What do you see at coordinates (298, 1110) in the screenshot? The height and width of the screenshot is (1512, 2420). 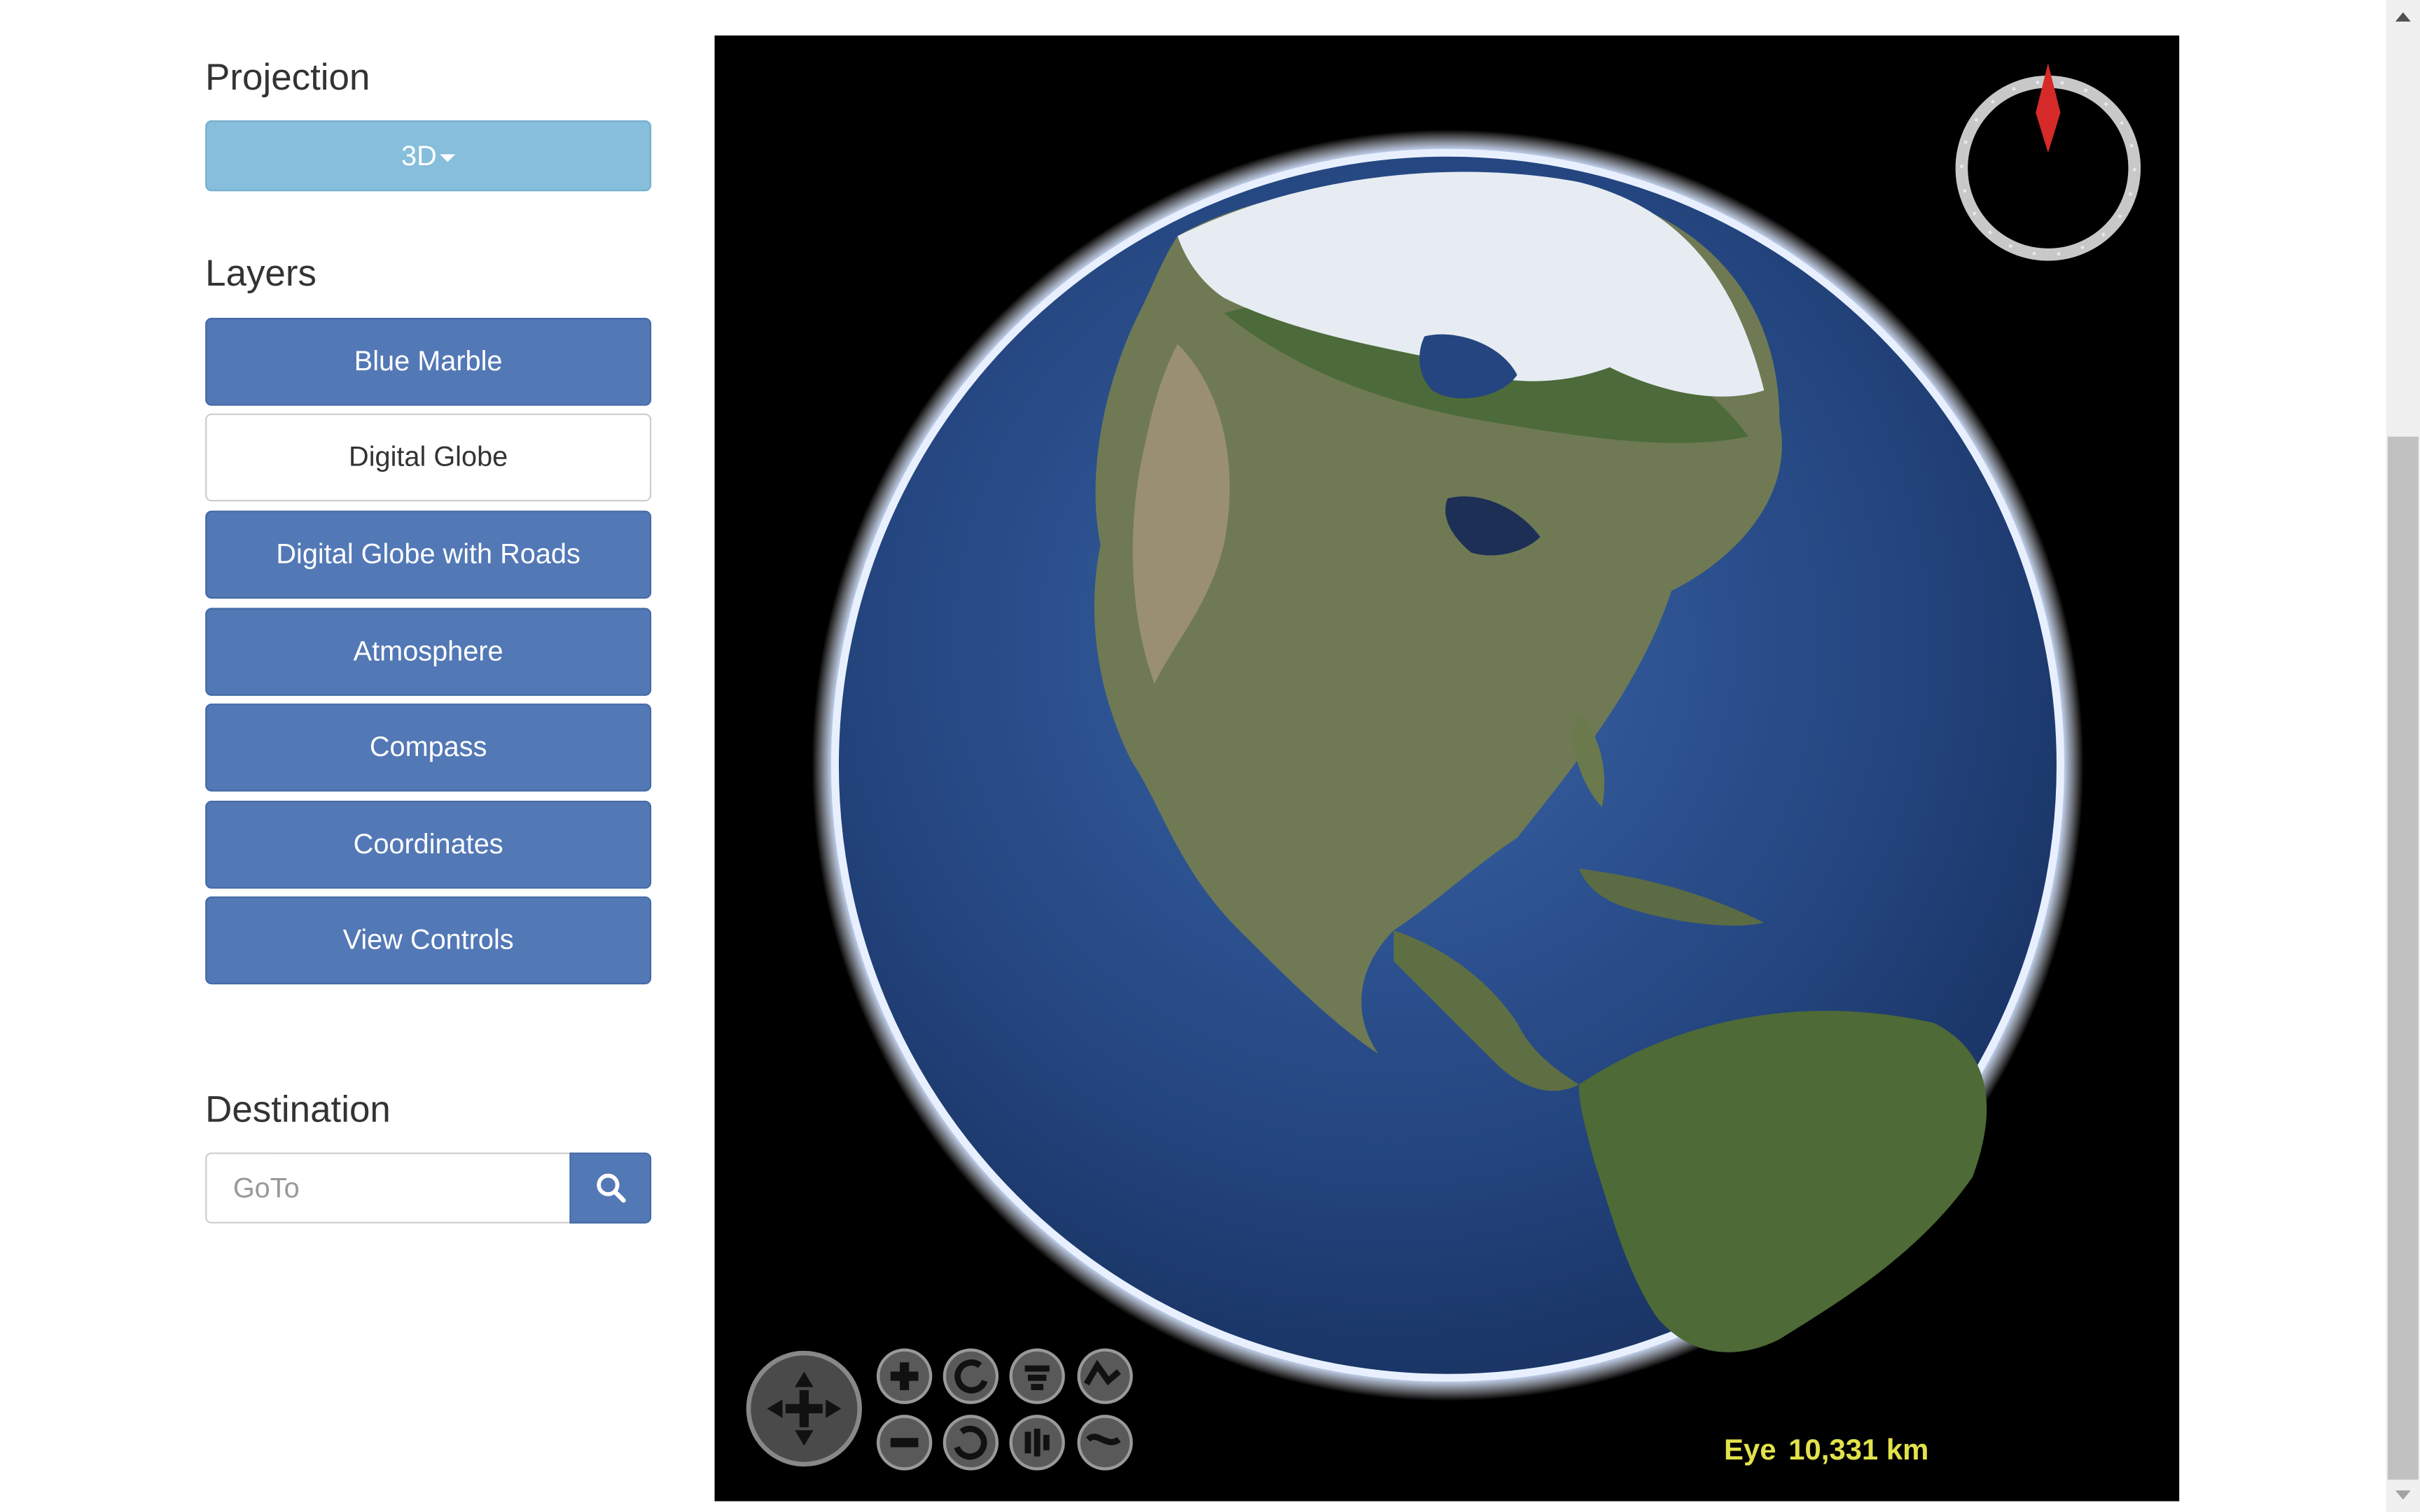 I see `destination-title: Destination` at bounding box center [298, 1110].